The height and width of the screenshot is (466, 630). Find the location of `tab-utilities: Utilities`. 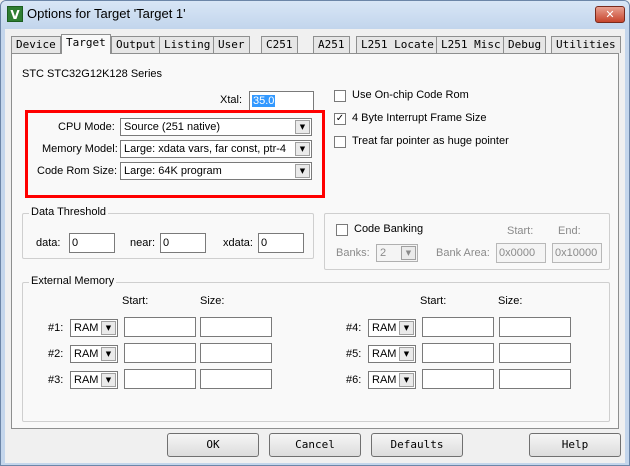

tab-utilities: Utilities is located at coordinates (586, 44).